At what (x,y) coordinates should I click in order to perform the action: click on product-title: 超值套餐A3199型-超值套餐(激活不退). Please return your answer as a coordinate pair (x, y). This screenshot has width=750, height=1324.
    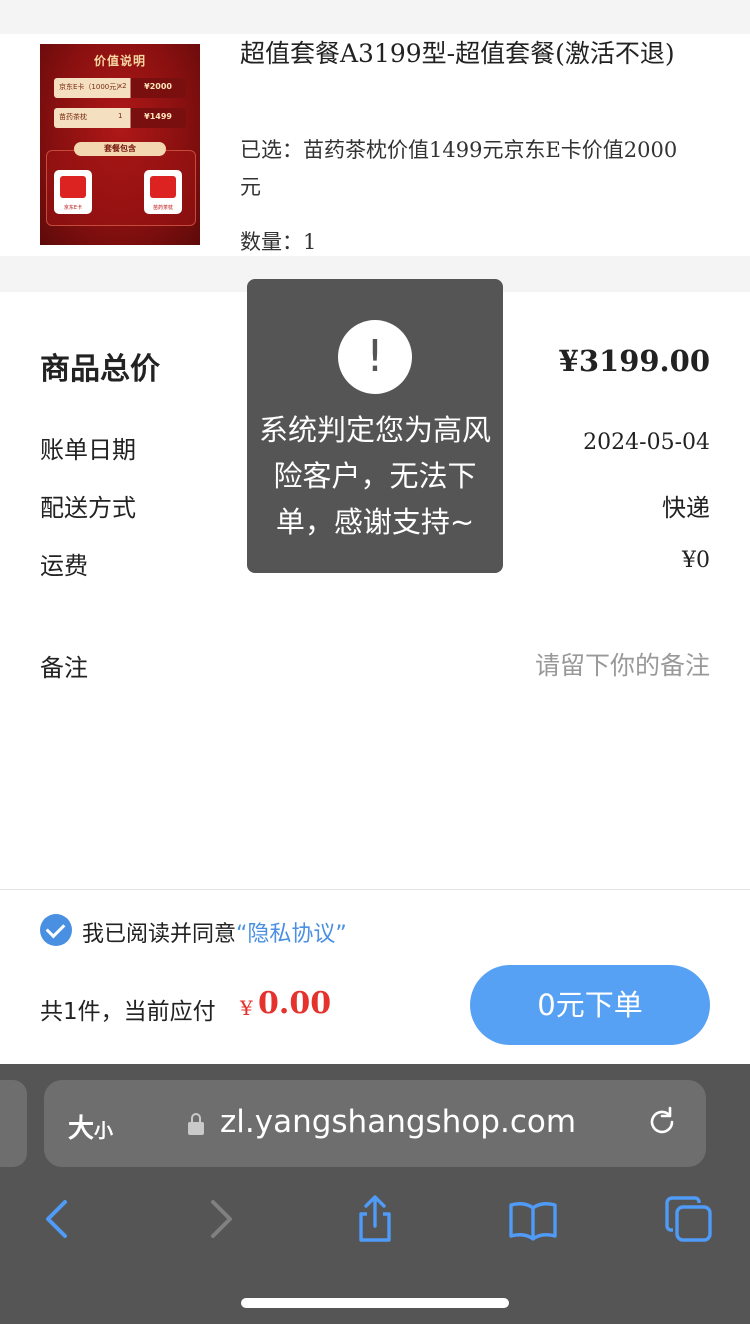
    Looking at the image, I should click on (457, 53).